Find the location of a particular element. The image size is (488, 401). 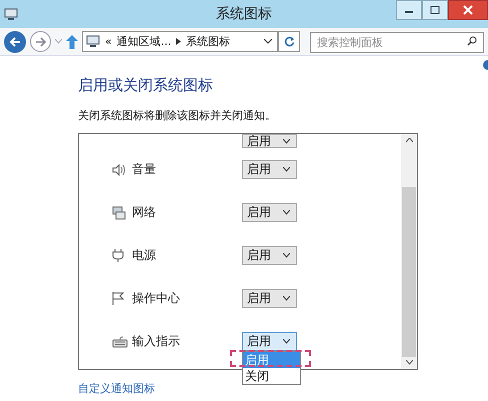

refresh-button is located at coordinates (289, 41).